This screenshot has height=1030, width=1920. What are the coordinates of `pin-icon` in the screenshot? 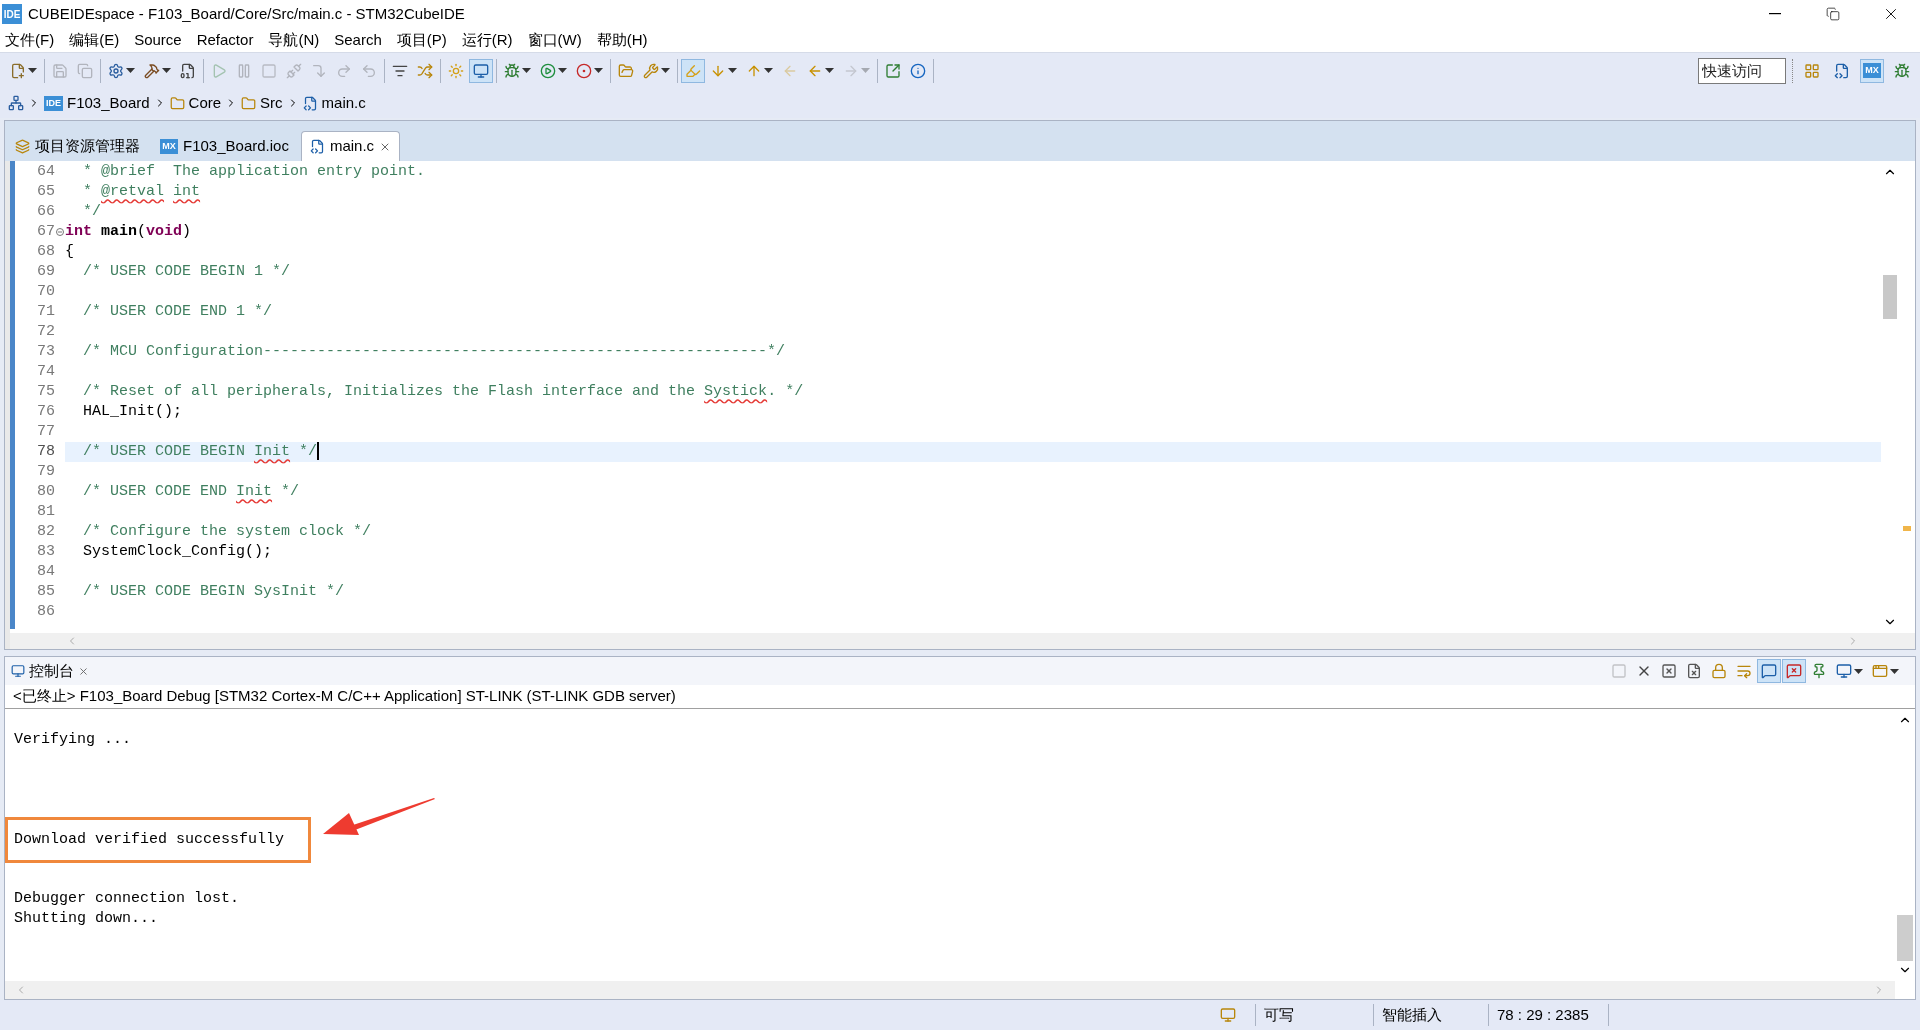 It's located at (1819, 671).